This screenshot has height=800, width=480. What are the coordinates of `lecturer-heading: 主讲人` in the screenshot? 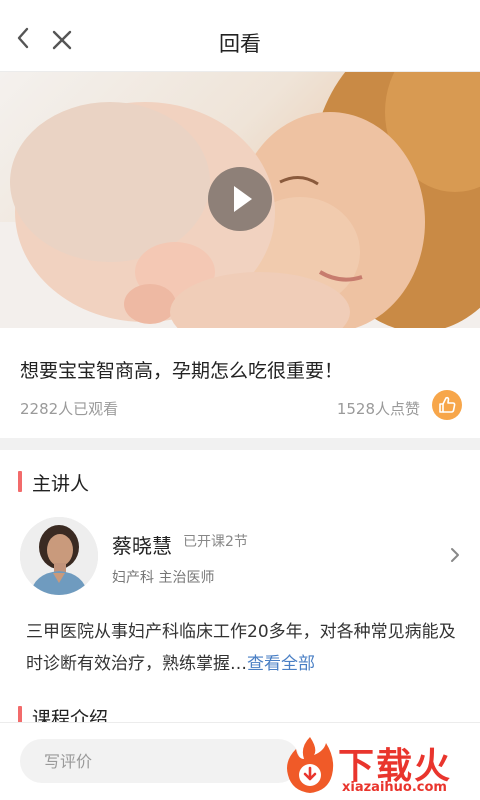 It's located at (53, 482).